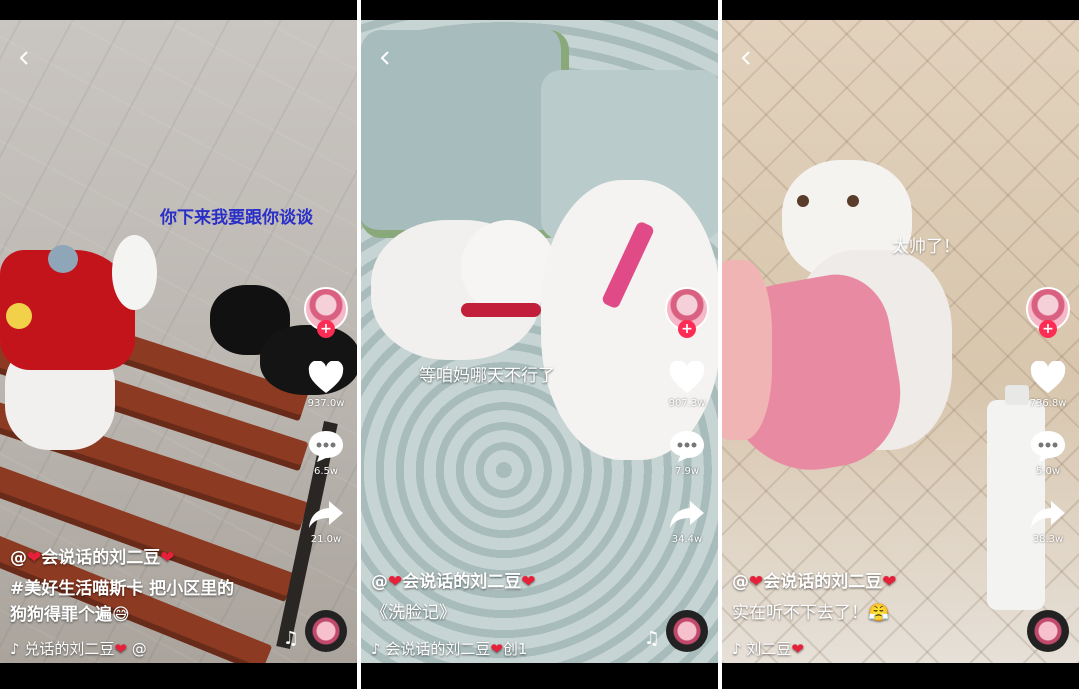  What do you see at coordinates (78, 648) in the screenshot?
I see `music-credit: ♪ 兑话的刘二豆❤ @` at bounding box center [78, 648].